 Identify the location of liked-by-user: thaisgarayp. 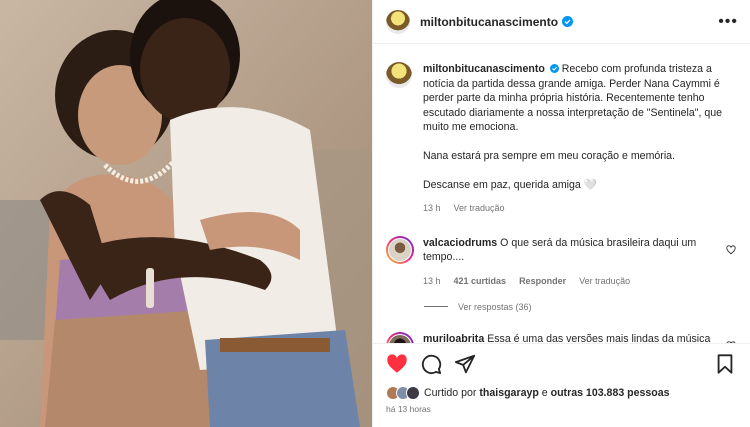
(508, 393).